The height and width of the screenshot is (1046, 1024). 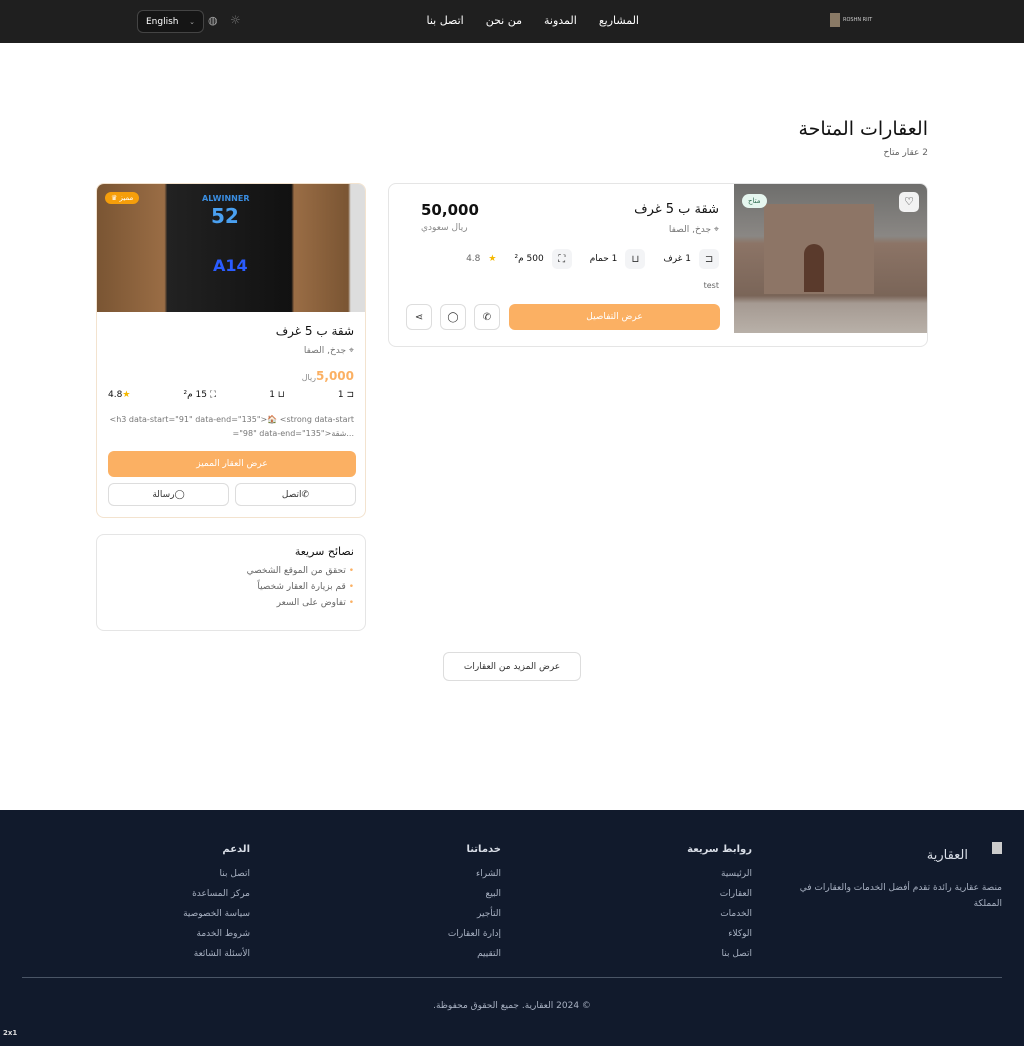 I want to click on corner-badge: 2x1, so click(x=10, y=1033).